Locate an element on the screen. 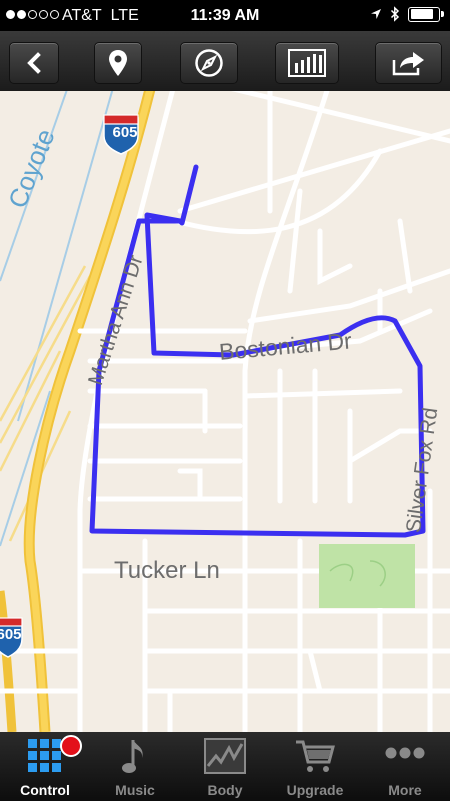 The width and height of the screenshot is (450, 801). compass-icon is located at coordinates (209, 63).